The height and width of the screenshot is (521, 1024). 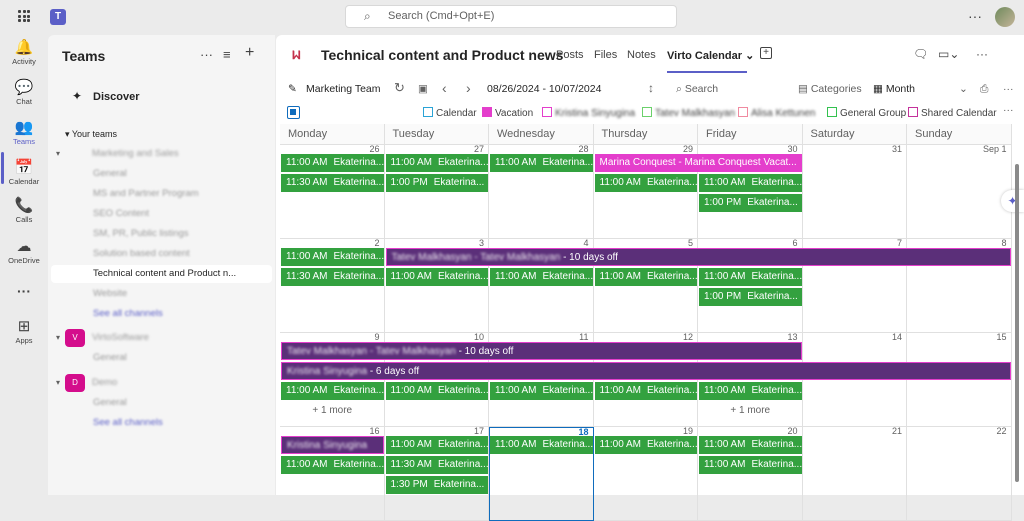 What do you see at coordinates (24, 172) in the screenshot?
I see `rail-item-calendar: 📅 Calendar` at bounding box center [24, 172].